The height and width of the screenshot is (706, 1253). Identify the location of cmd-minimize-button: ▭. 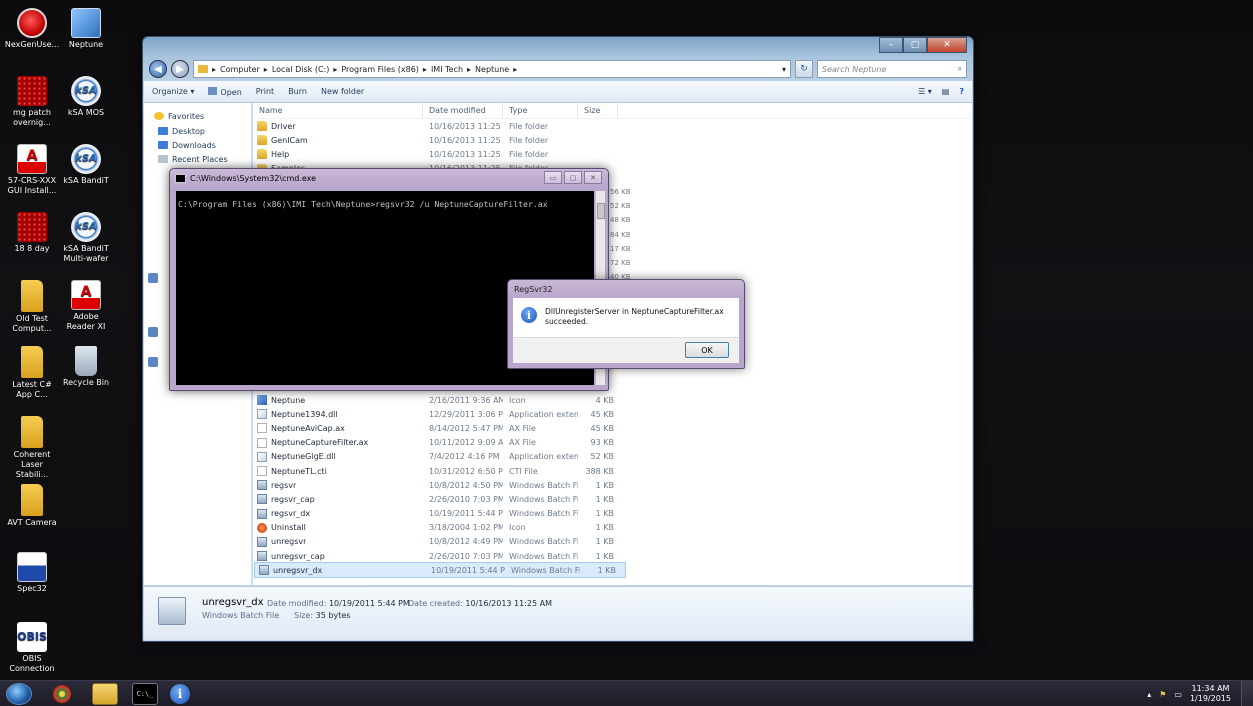
(553, 177).